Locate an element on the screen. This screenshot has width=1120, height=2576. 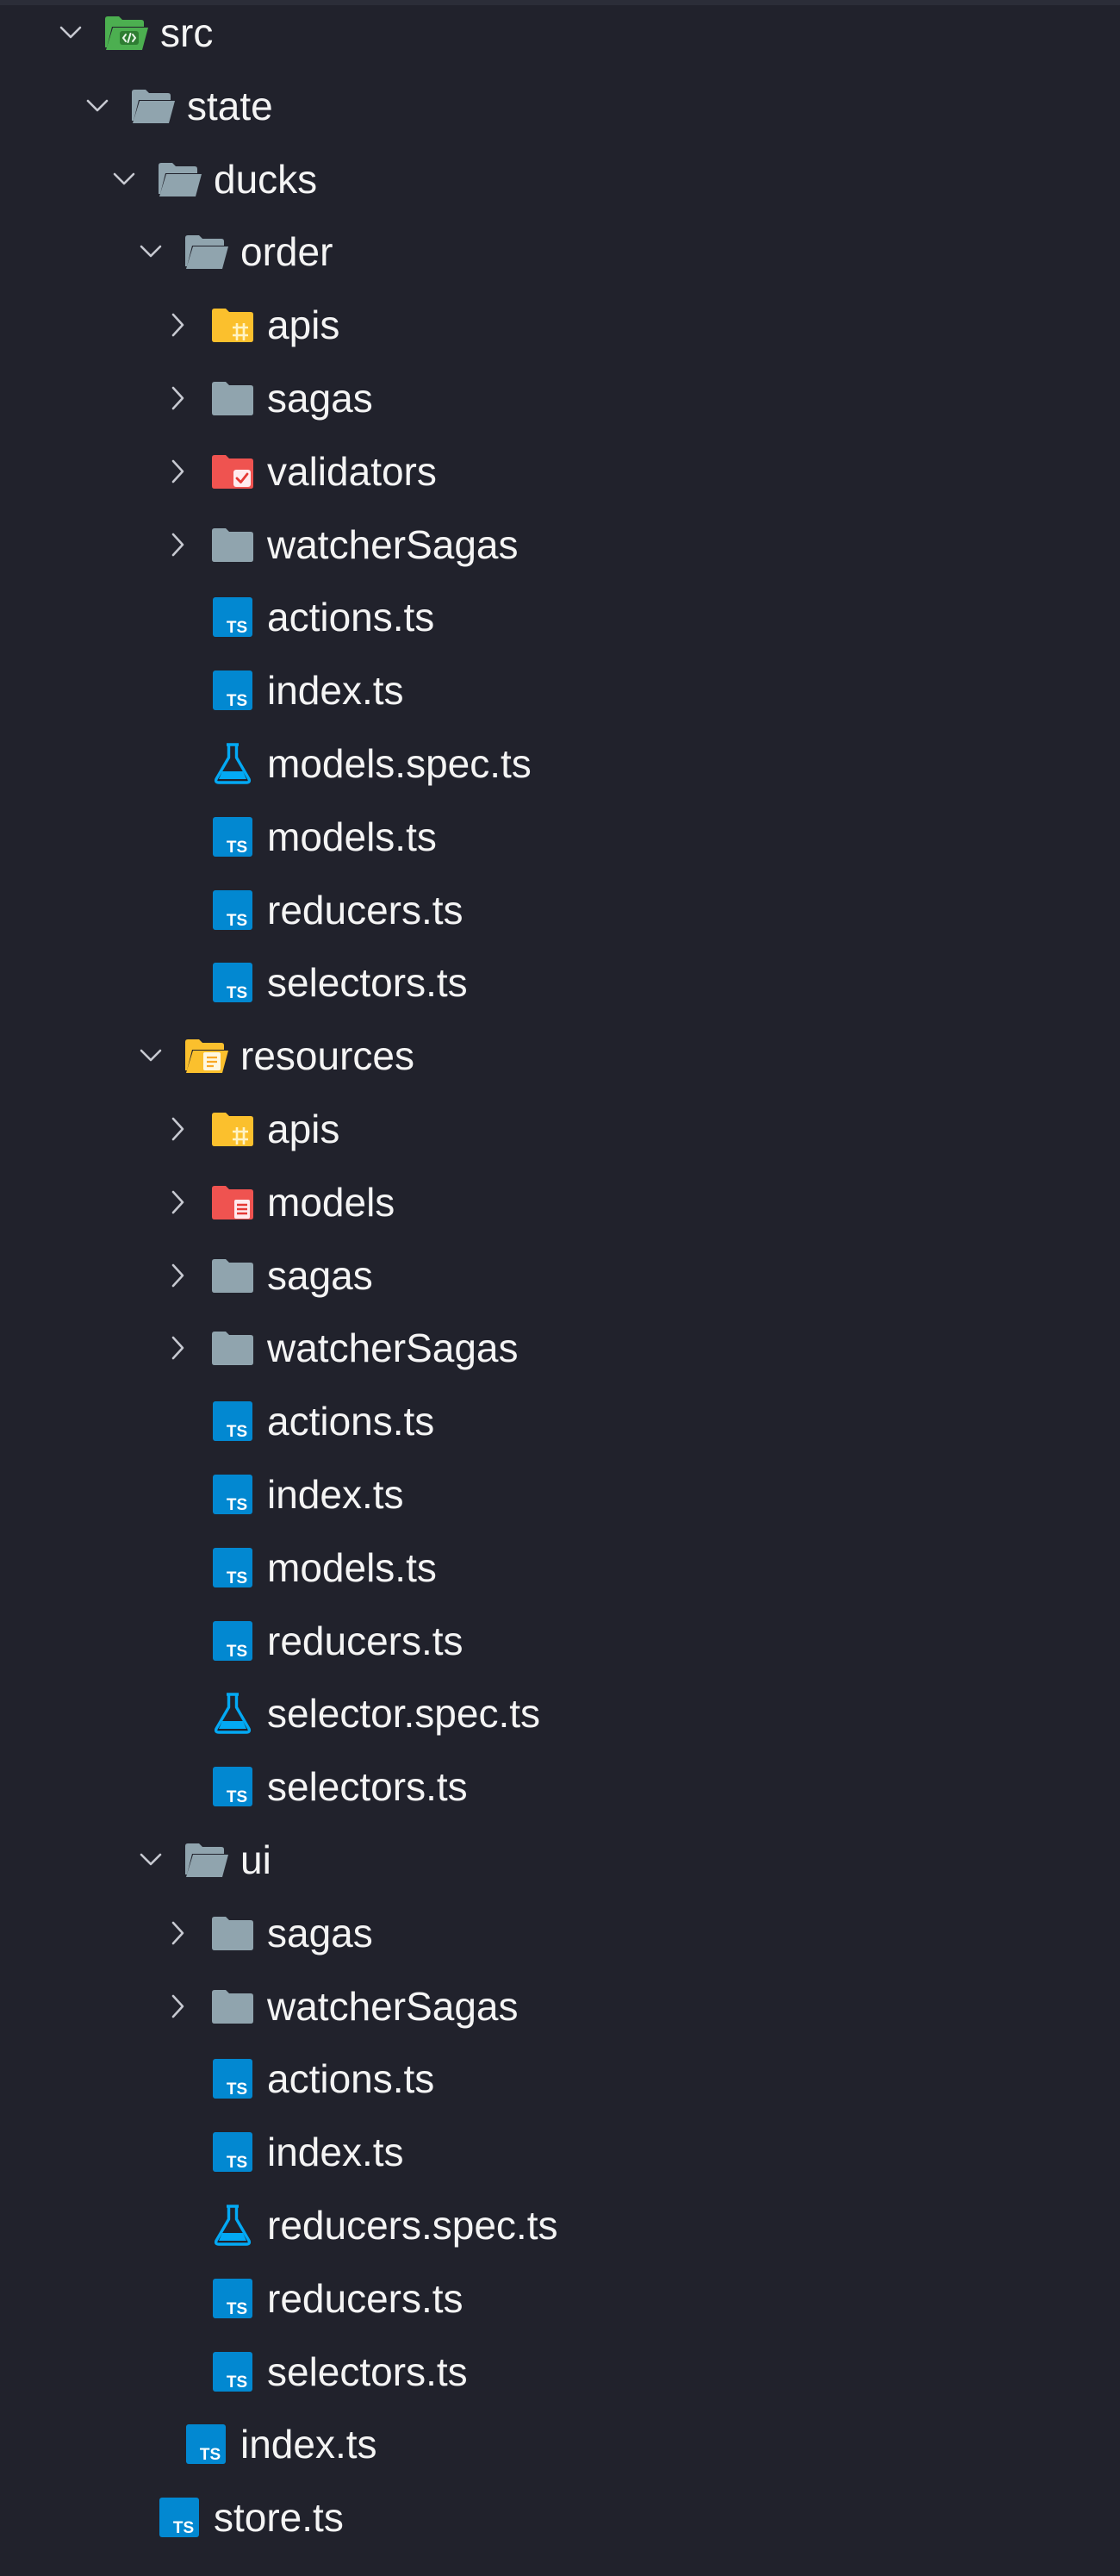
tree-item-label: reducers.spec.ts is located at coordinates (413, 2225).